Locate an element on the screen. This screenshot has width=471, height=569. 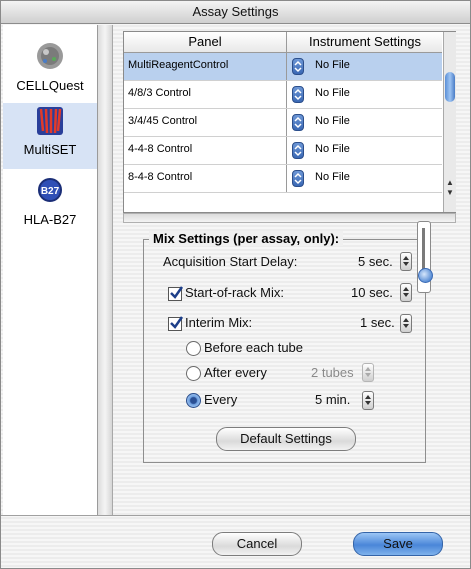
table-row: MultiReagentControl No File is located at coordinates (283, 67).